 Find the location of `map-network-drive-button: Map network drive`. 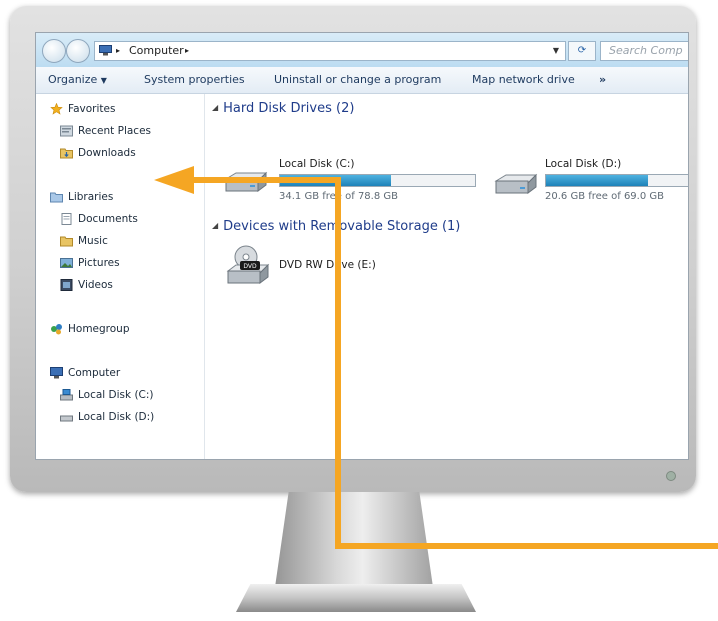

map-network-drive-button: Map network drive is located at coordinates (523, 80).